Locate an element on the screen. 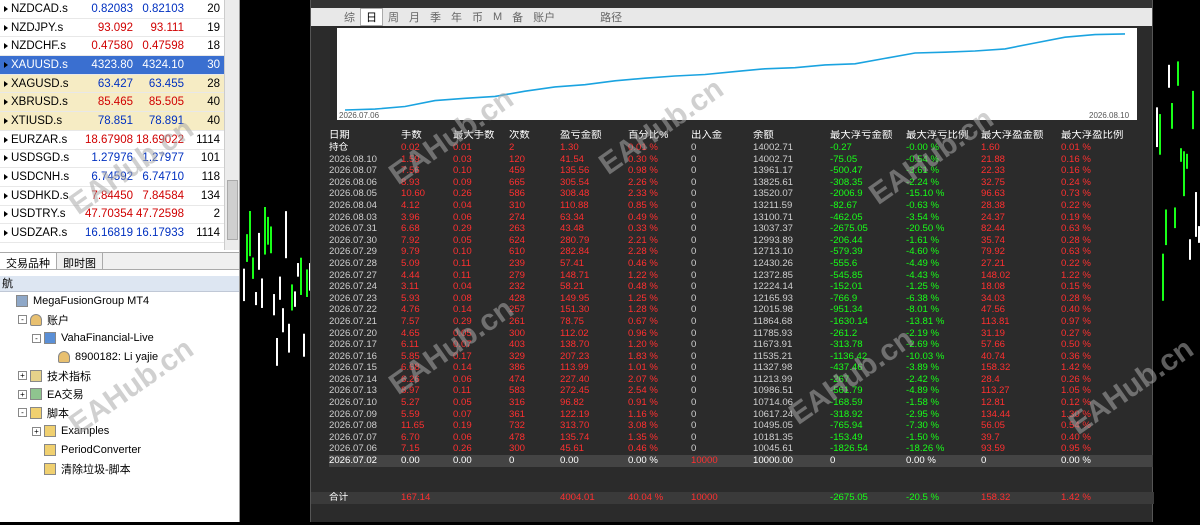 This screenshot has height=525, width=1200. tab-symbols: 交易品种 is located at coordinates (28, 261).